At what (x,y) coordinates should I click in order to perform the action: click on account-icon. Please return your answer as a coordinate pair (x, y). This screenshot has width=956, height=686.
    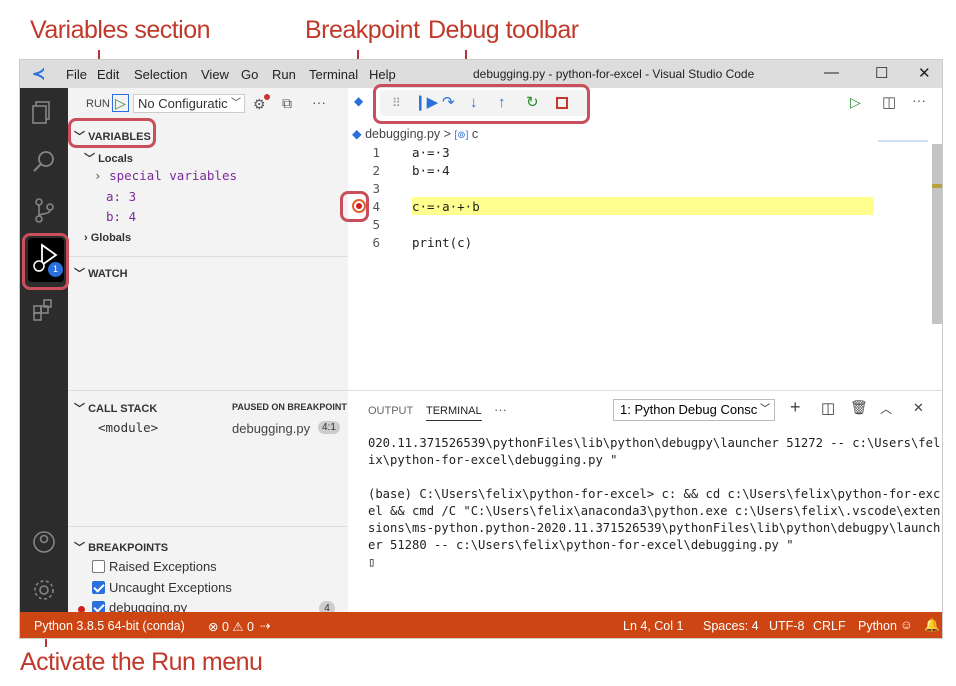
    Looking at the image, I should click on (44, 542).